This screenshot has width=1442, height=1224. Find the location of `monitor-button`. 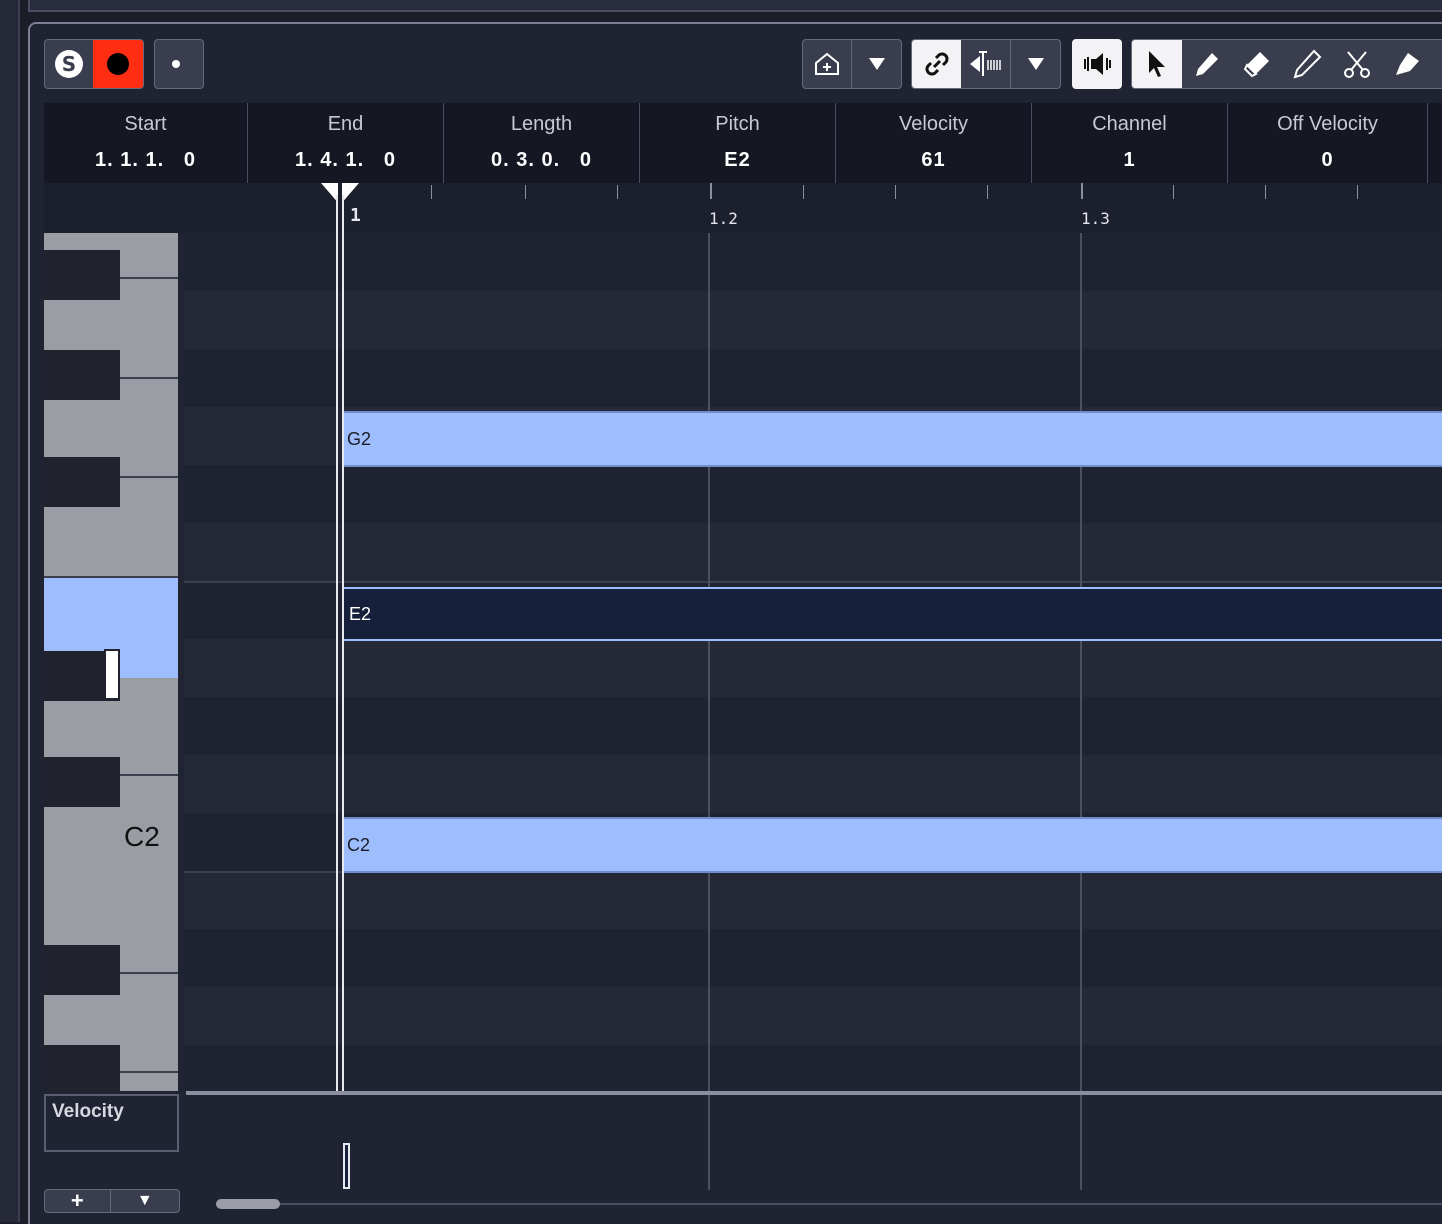

monitor-button is located at coordinates (179, 64).